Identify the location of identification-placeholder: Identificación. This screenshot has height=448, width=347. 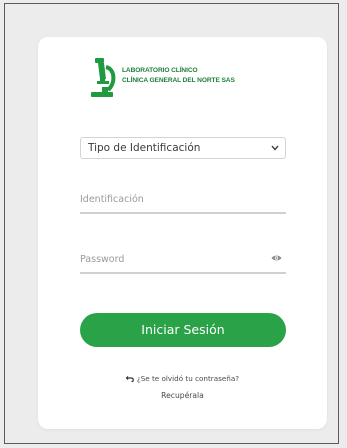
(112, 199).